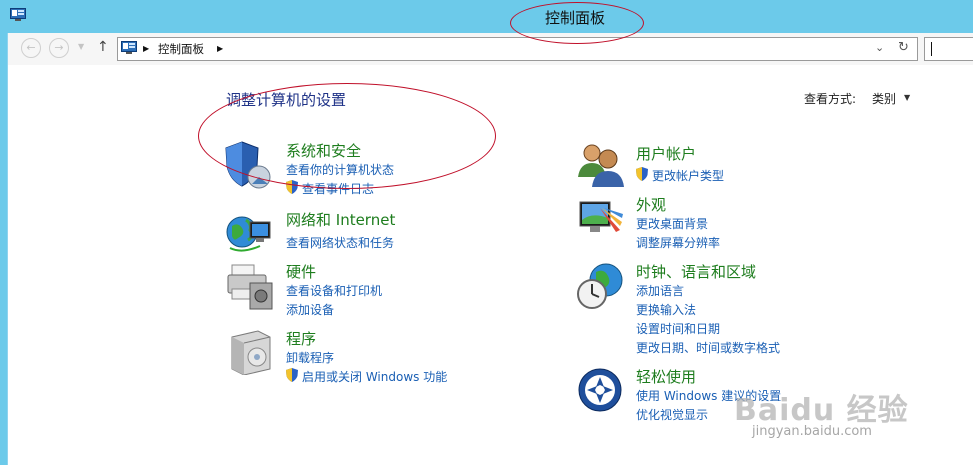 This screenshot has height=465, width=973. Describe the element at coordinates (678, 328) in the screenshot. I see `link-set-time-date: 设置时间和日期` at that location.